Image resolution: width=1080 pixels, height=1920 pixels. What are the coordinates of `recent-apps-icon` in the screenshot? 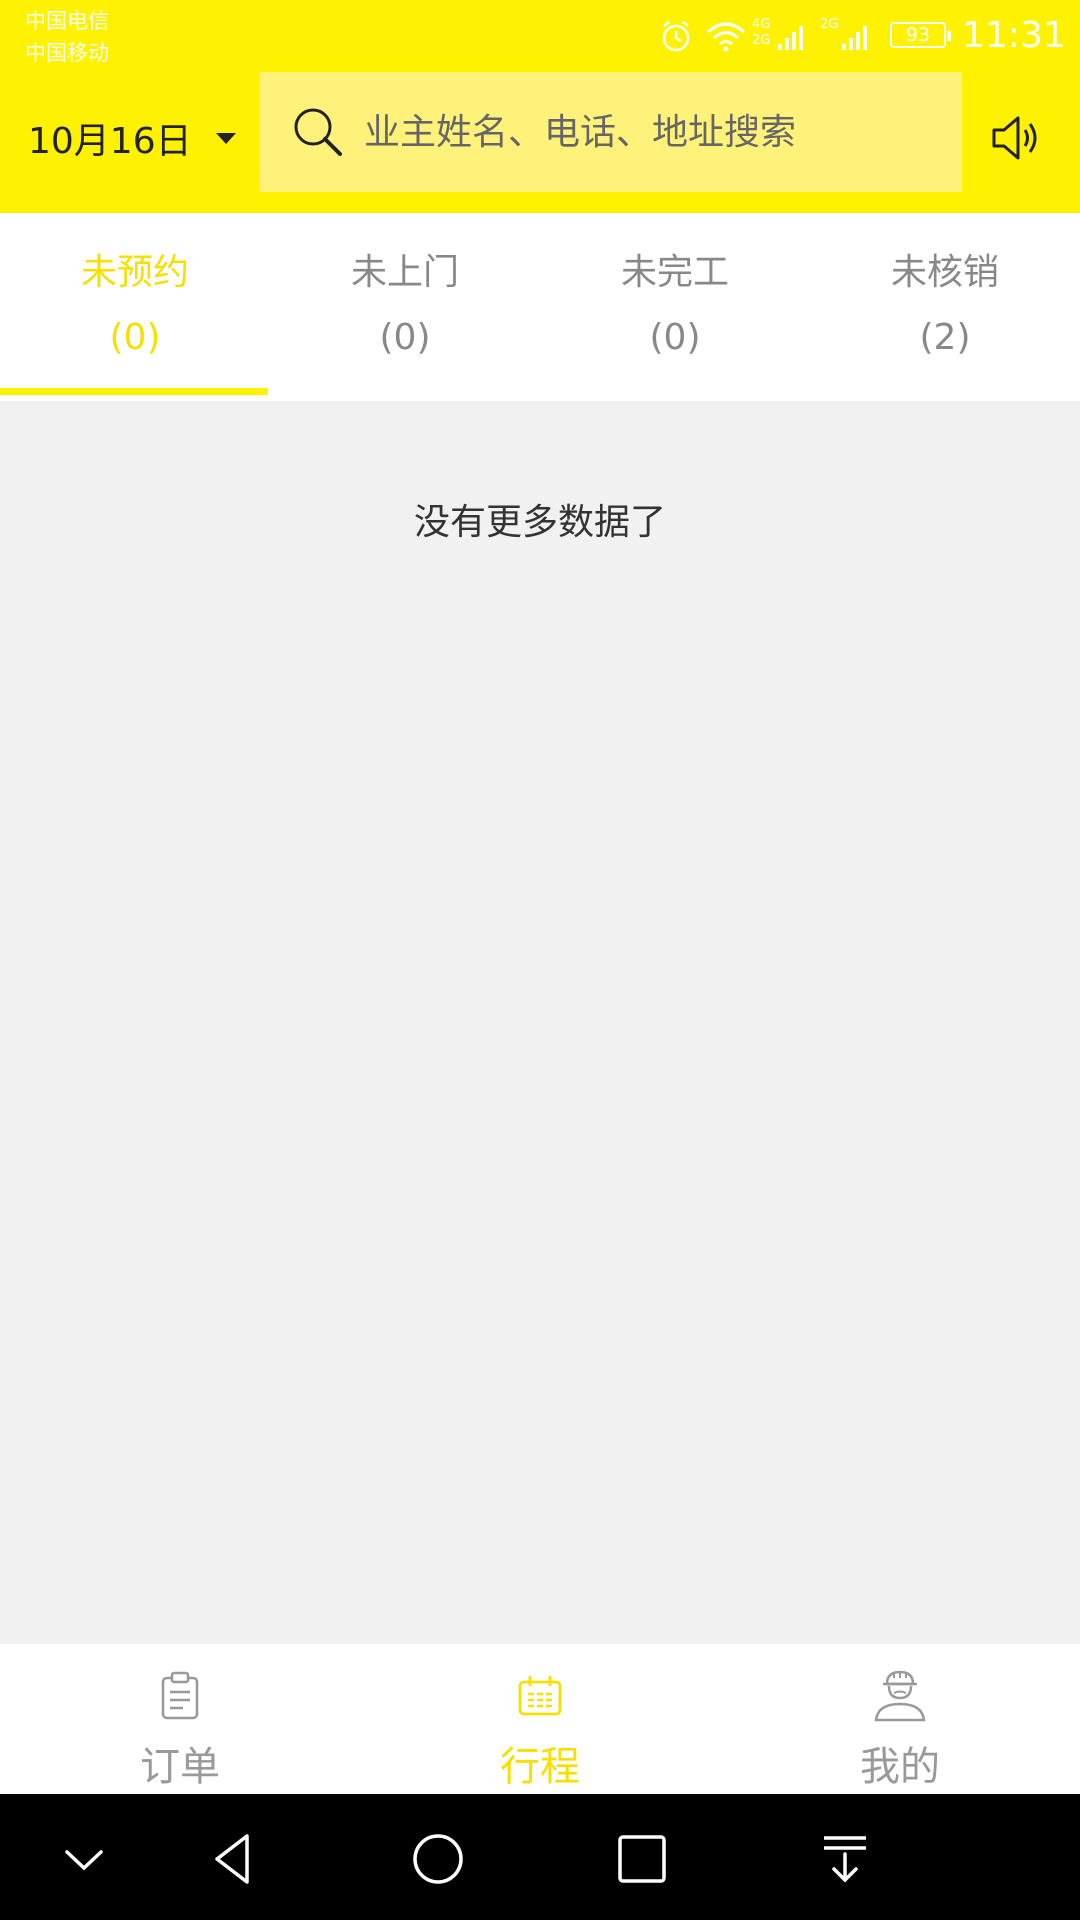 It's located at (642, 1859).